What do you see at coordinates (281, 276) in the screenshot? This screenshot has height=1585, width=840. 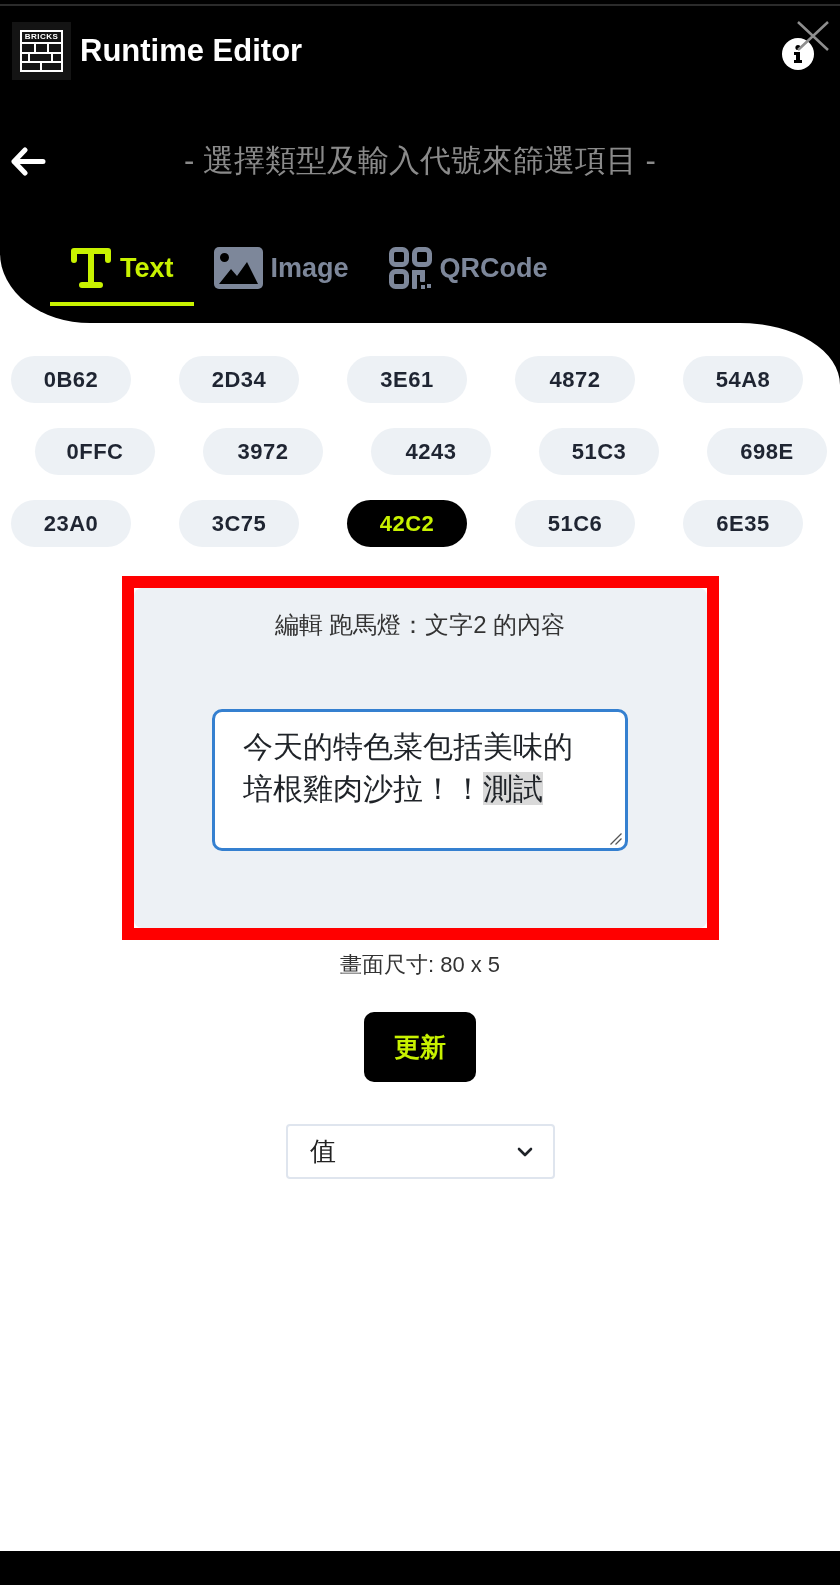 I see `tab: Image` at bounding box center [281, 276].